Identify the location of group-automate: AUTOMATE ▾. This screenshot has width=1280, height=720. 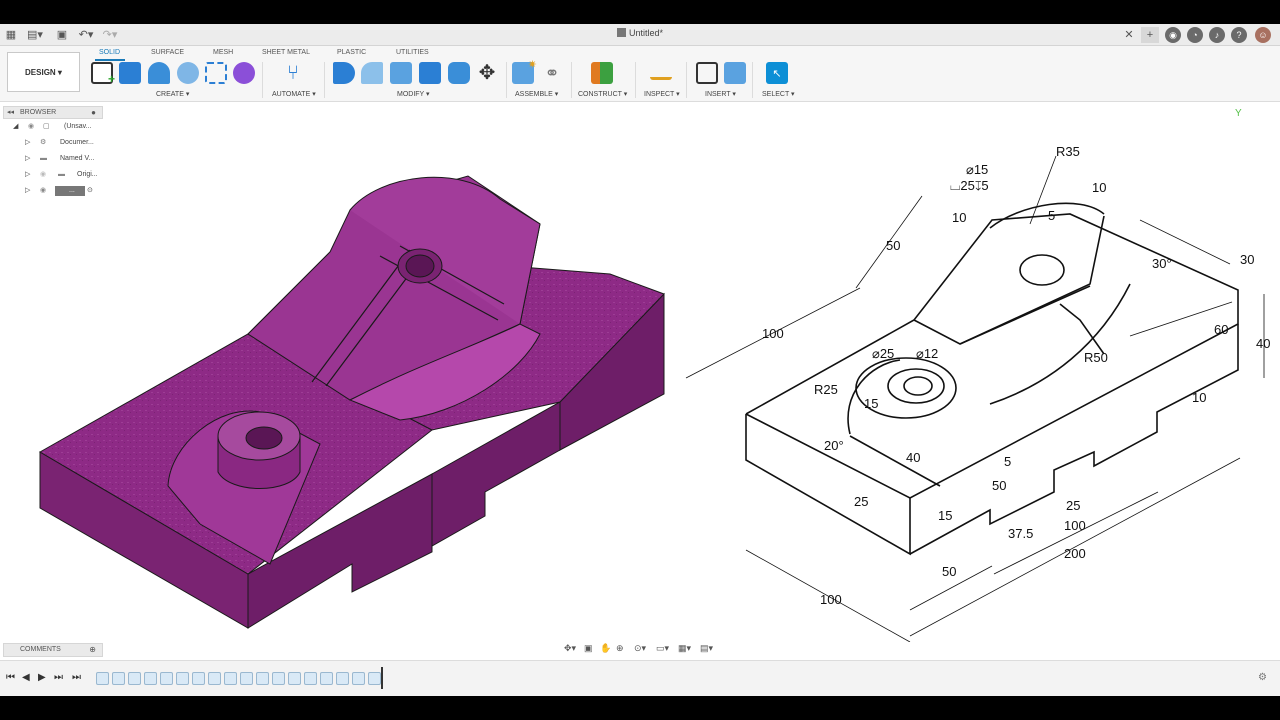
(294, 94).